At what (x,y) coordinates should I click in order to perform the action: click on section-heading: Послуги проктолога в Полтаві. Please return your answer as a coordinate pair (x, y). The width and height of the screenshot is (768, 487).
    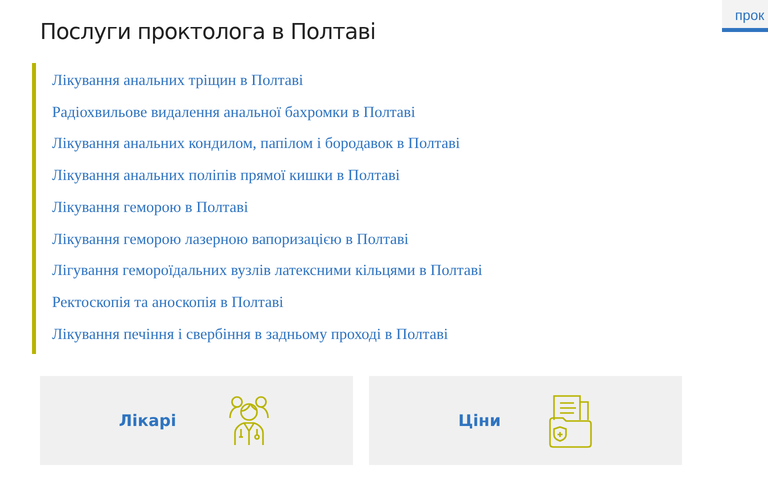
    Looking at the image, I should click on (208, 32).